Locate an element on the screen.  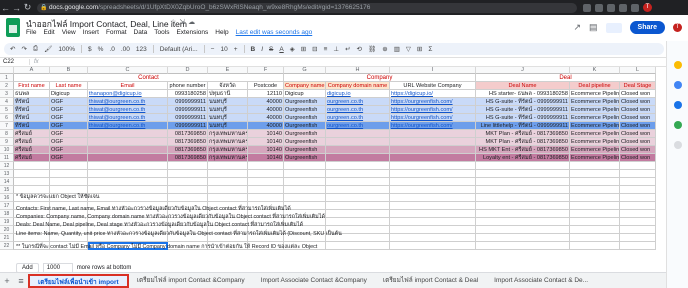
currency-button: $ is located at coordinates (90, 49).